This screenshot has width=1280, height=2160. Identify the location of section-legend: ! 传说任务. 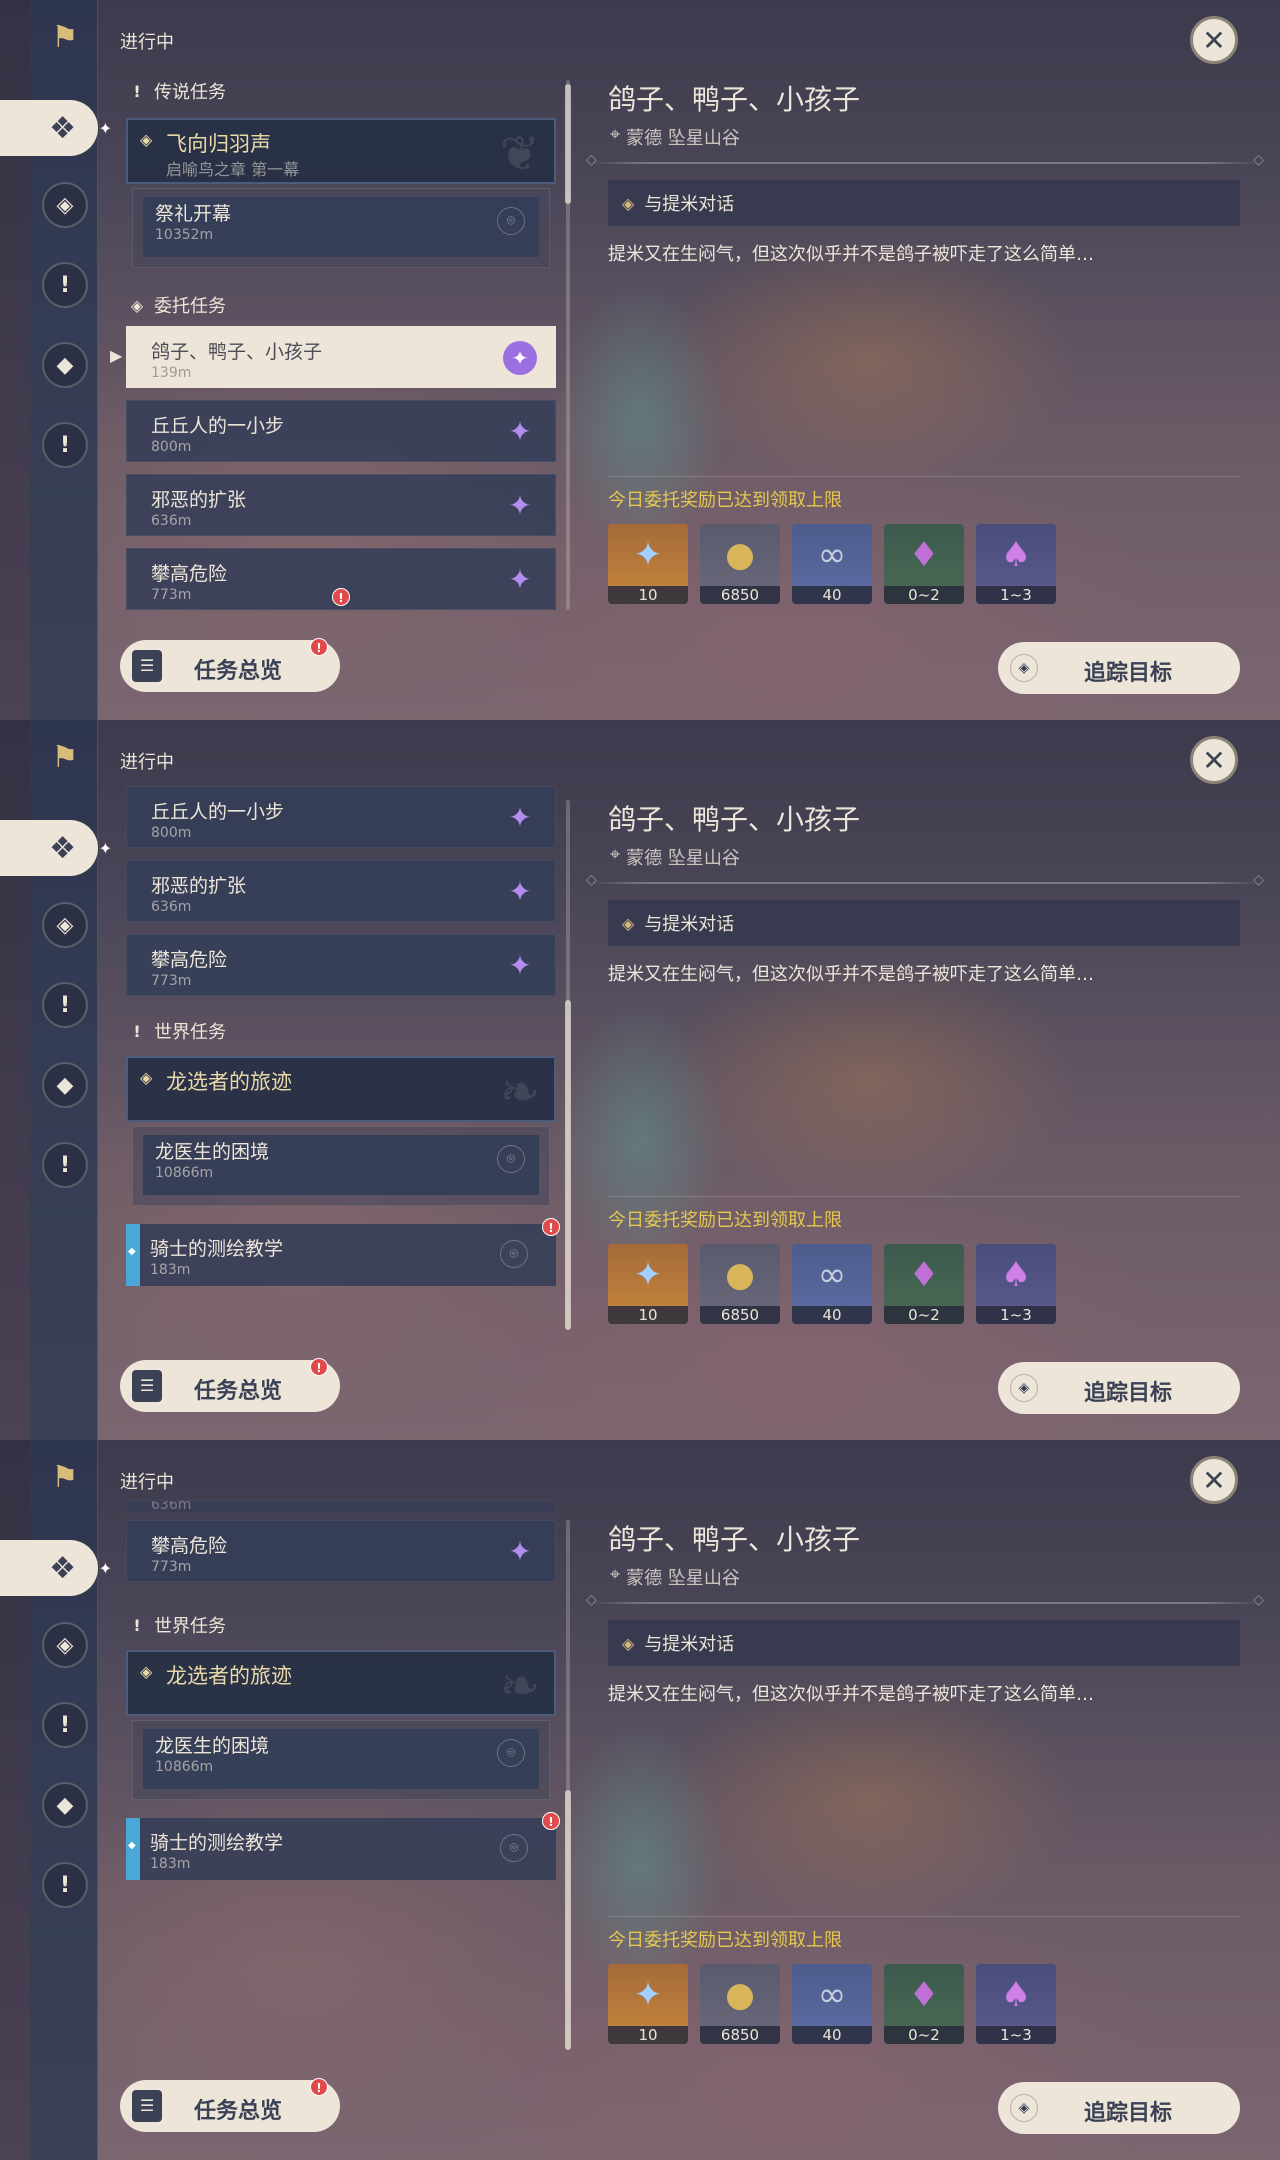
(178, 91).